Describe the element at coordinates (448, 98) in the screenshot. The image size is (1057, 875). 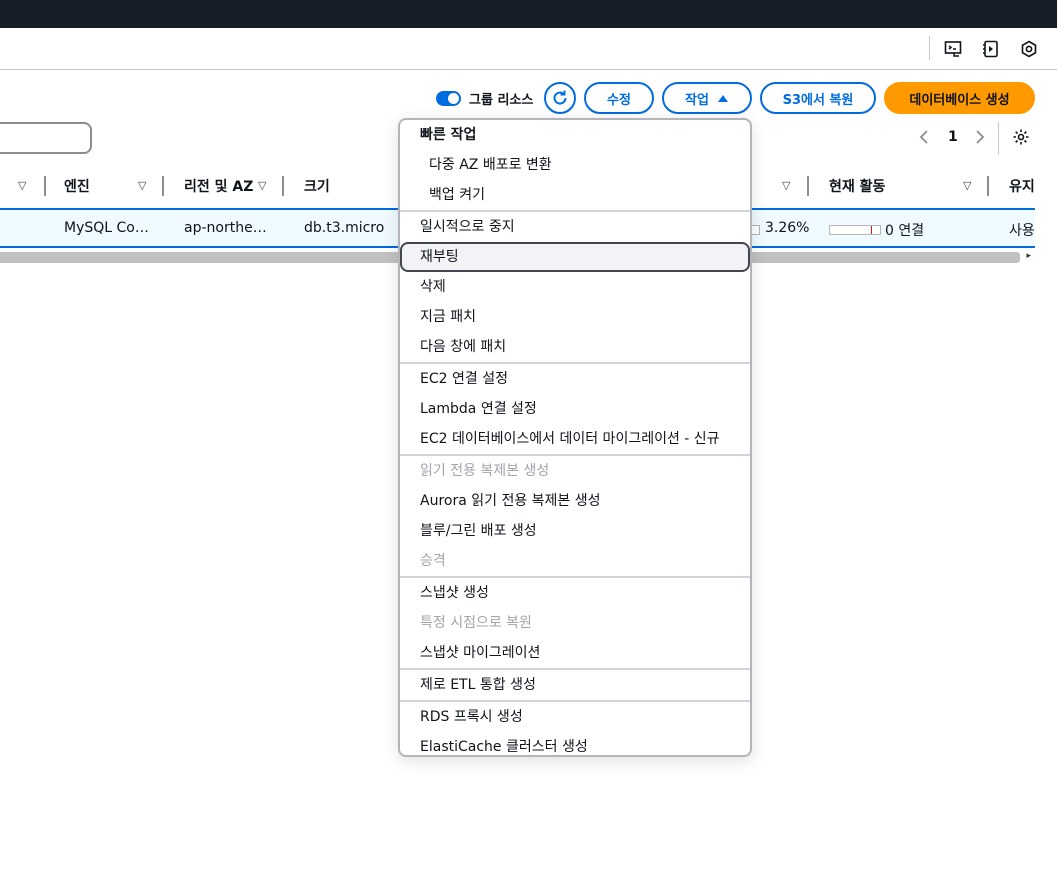
I see `toggle-switch` at that location.